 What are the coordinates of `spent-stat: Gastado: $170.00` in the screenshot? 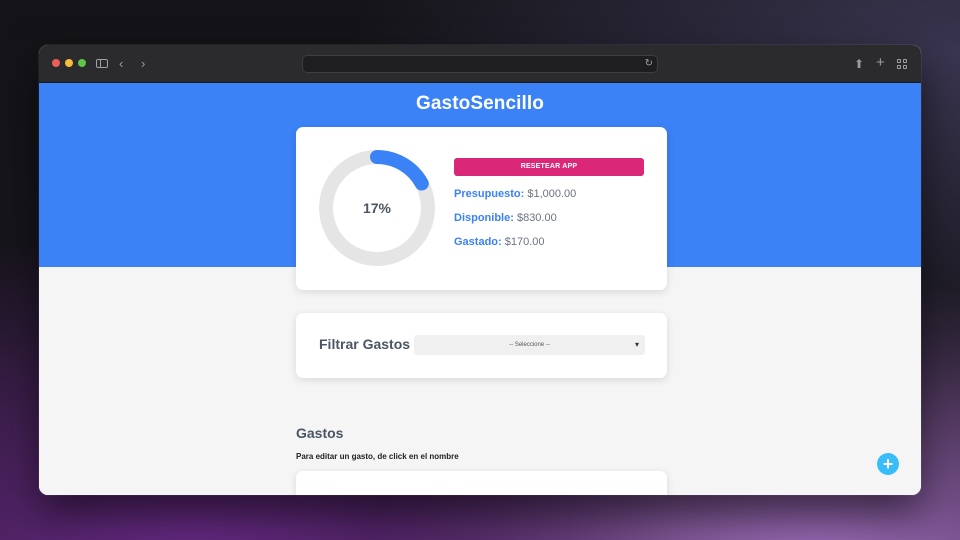 It's located at (499, 242).